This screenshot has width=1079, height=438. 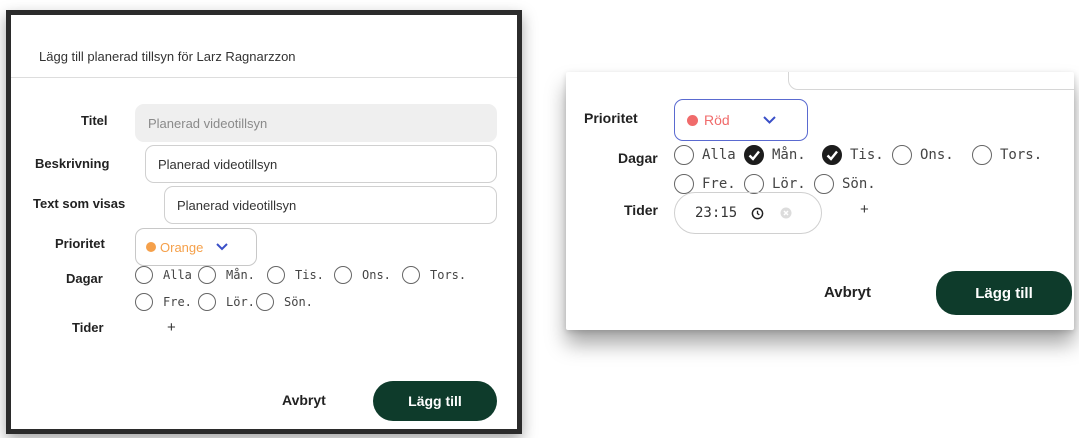 I want to click on text-som-visas-value: Planerad videotillsyn, so click(x=237, y=205).